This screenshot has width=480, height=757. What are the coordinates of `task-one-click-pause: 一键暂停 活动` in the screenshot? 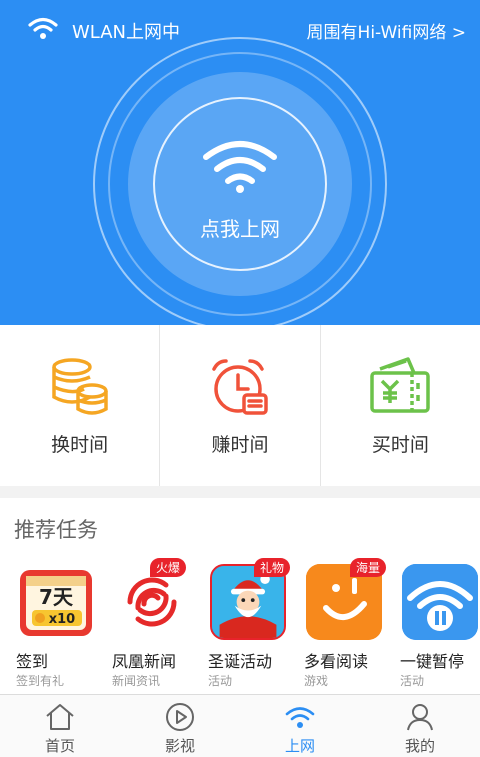 It's located at (432, 626).